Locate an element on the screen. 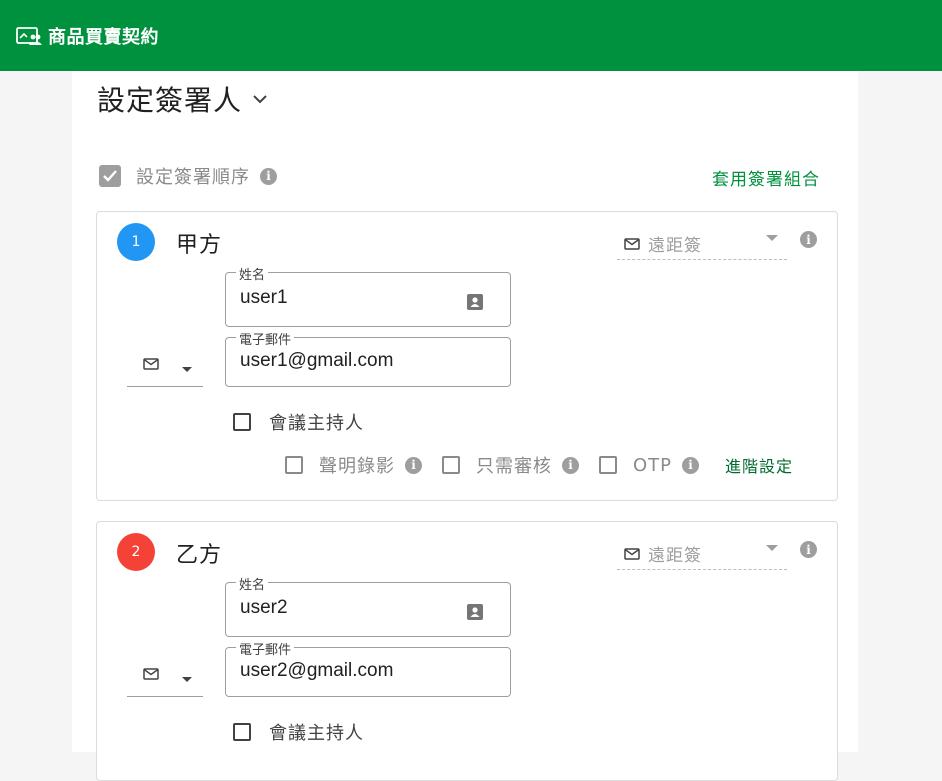 This screenshot has width=942, height=781. signing-order-row: 設定簽署順序 i 套用簽署組合 is located at coordinates (469, 176).